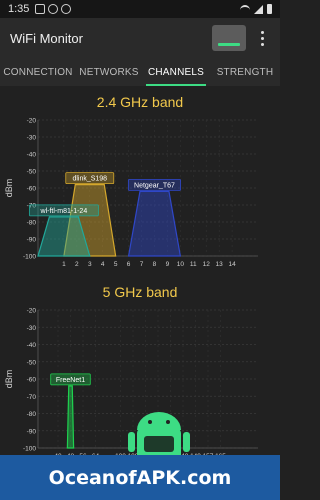 The image size is (320, 500). What do you see at coordinates (176, 72) in the screenshot?
I see `tab-channels: CHANNELS` at bounding box center [176, 72].